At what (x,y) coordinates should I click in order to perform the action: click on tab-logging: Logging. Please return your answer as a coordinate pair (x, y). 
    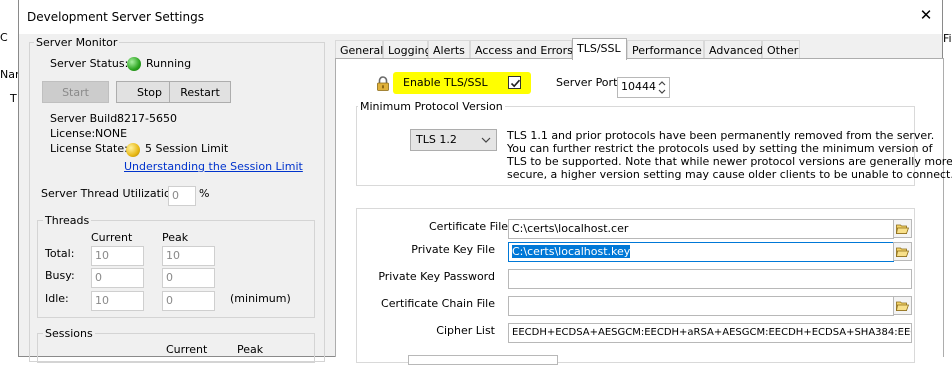
    Looking at the image, I should click on (407, 49).